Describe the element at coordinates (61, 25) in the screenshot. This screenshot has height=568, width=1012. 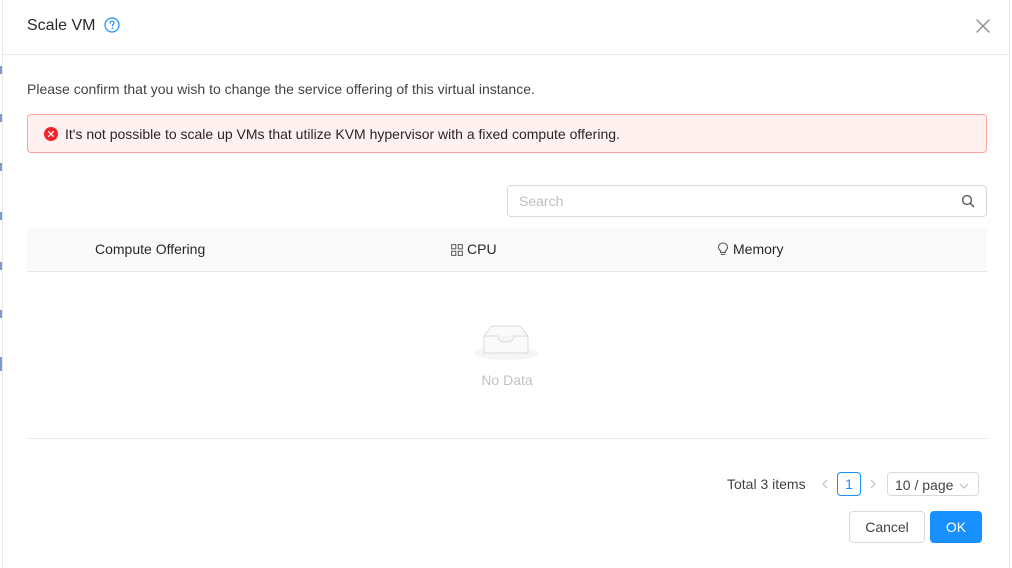
I see `modal-title: Scale VM` at that location.